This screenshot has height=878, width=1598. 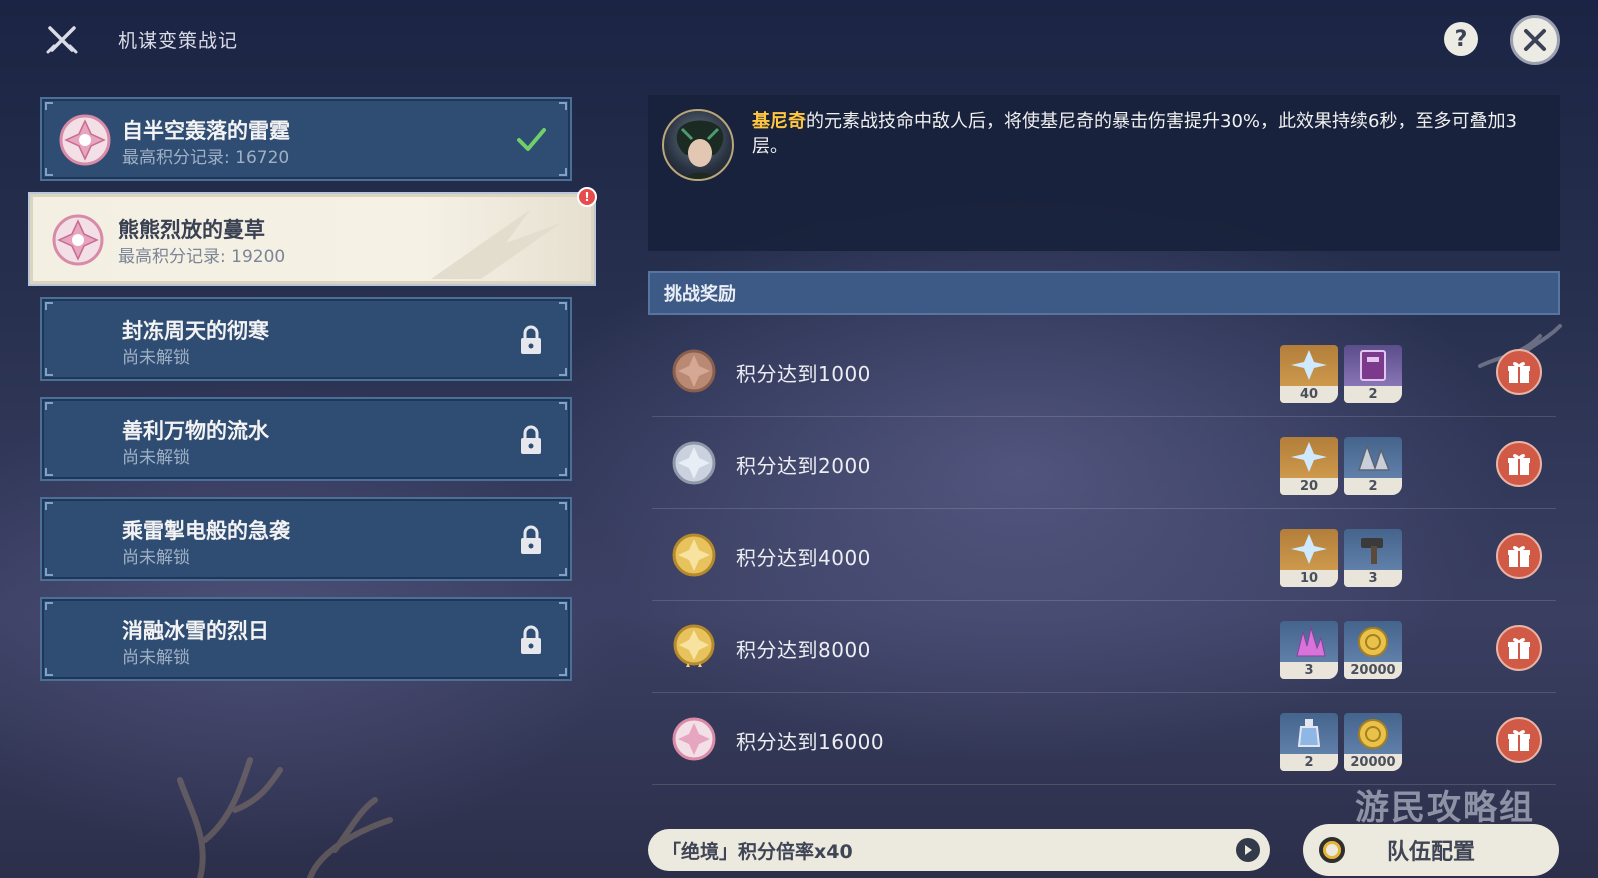 I want to click on challenge-item: 善利万物的流水 尚未解锁, so click(x=306, y=439).